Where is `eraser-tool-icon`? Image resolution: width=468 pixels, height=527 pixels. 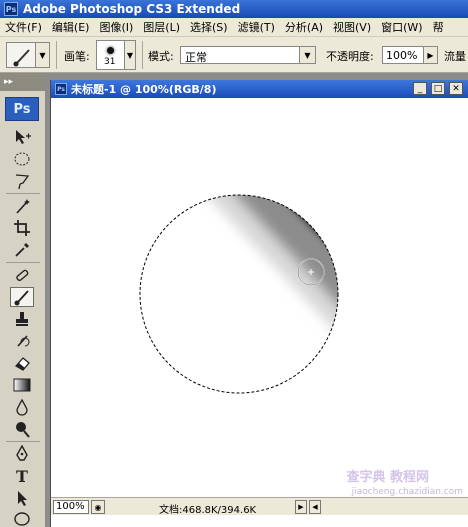
eraser-tool-icon is located at coordinates (22, 363).